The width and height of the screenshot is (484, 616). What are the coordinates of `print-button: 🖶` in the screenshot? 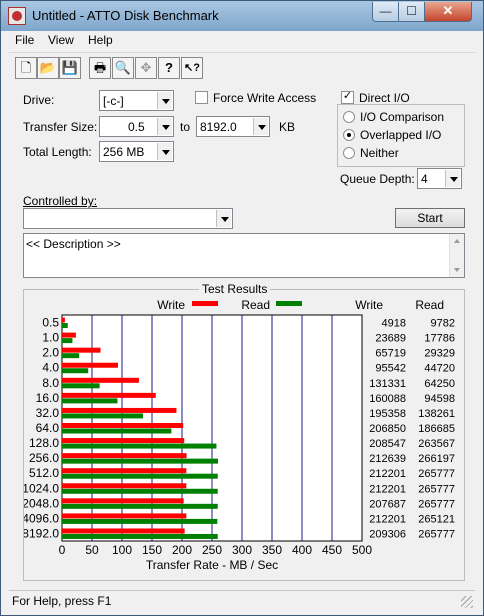 It's located at (100, 68).